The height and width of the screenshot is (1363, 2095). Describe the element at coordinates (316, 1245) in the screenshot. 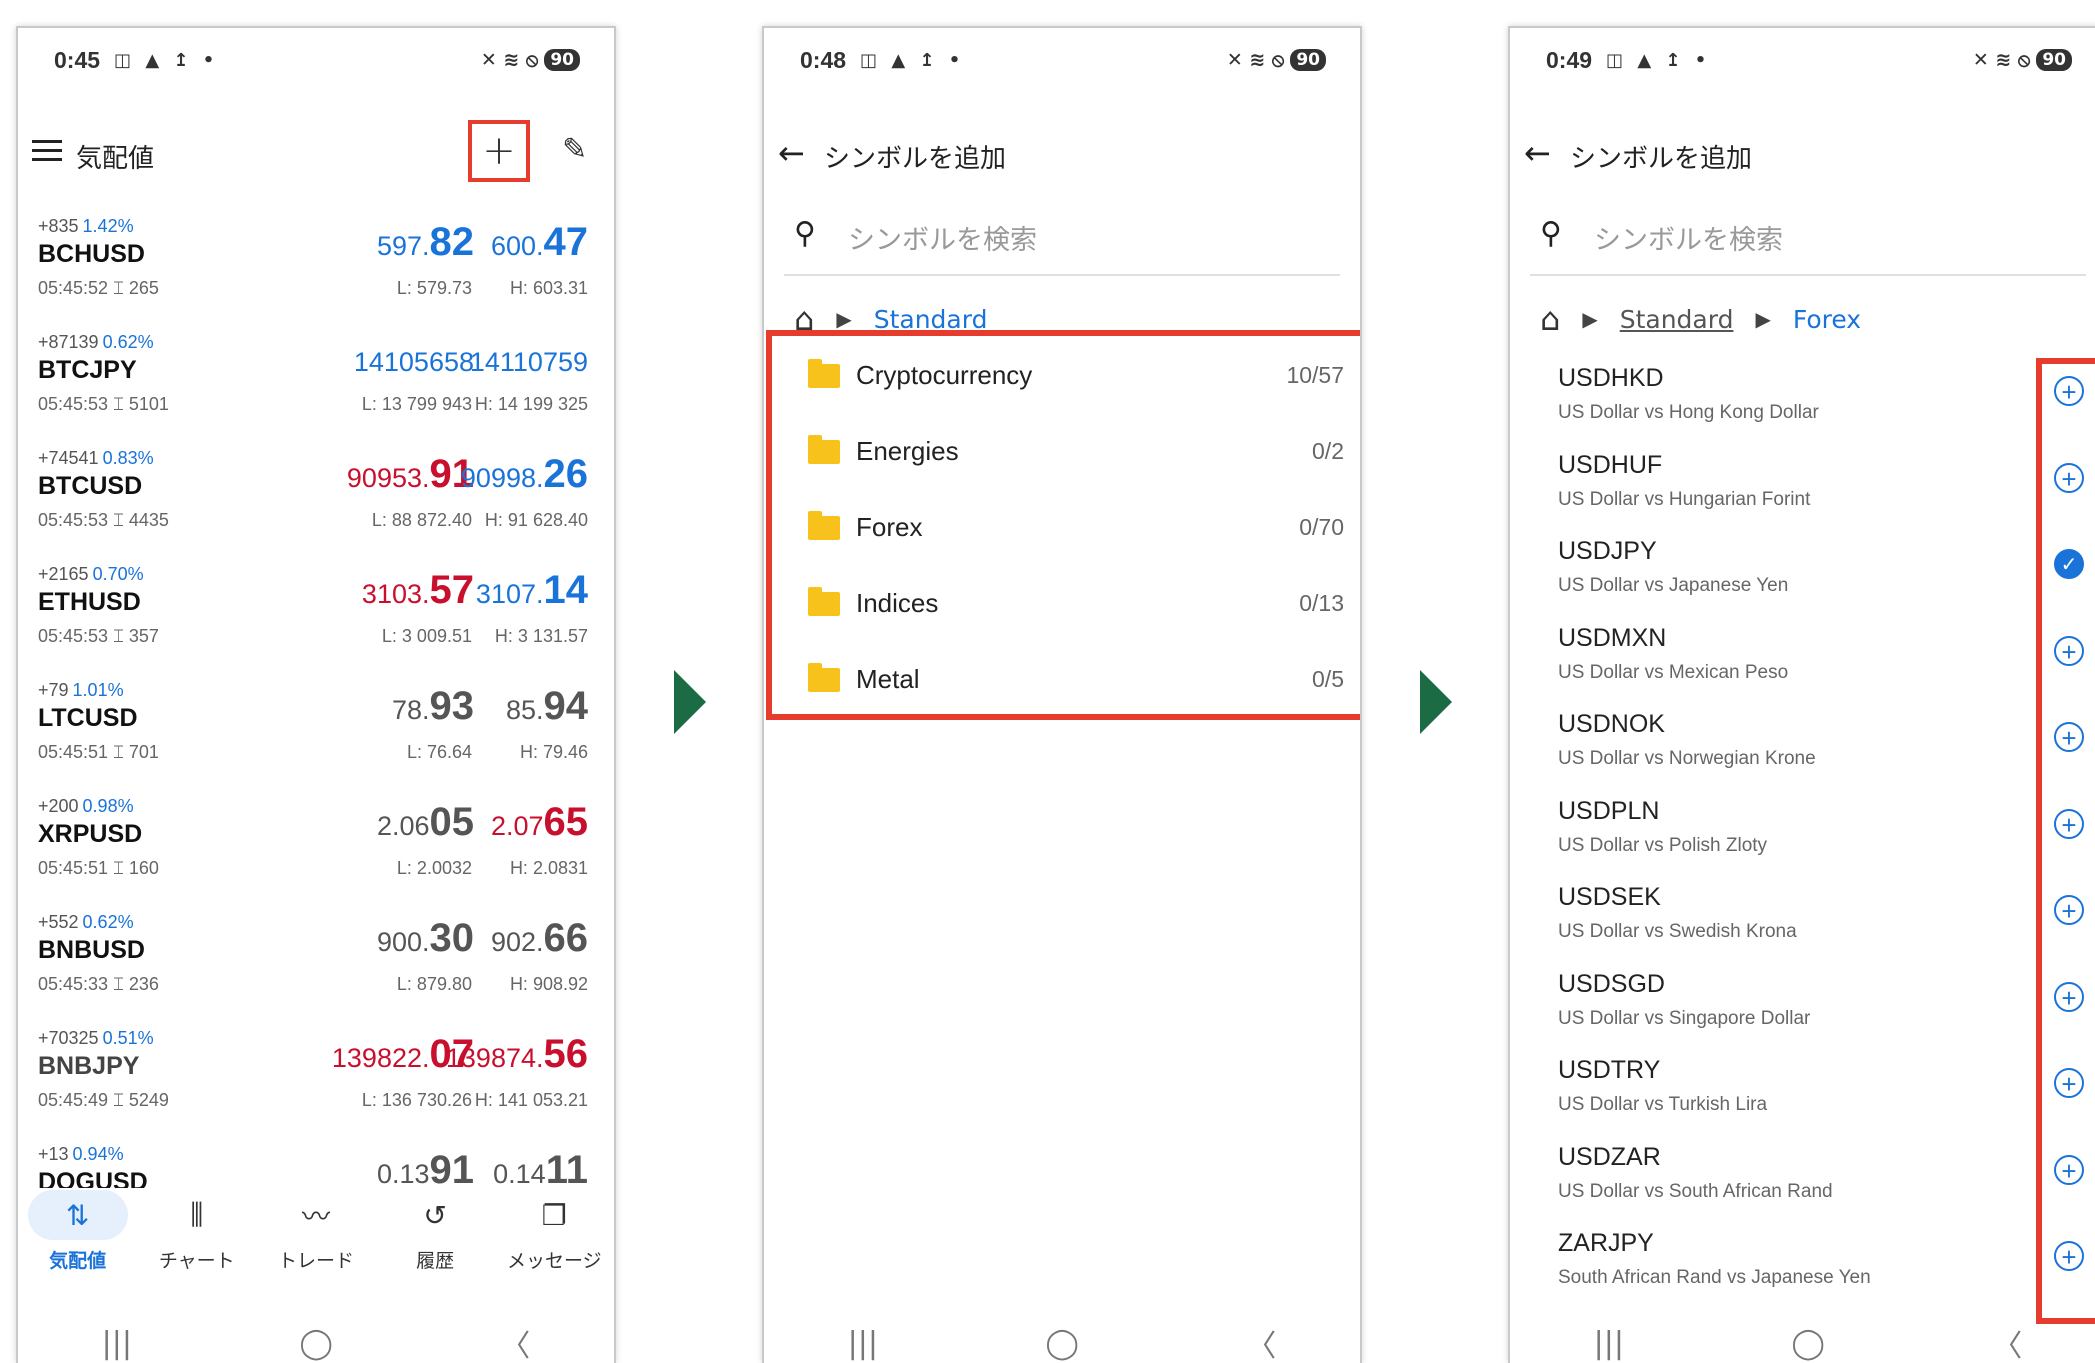

I see `tab-trade: 〰トレード` at that location.